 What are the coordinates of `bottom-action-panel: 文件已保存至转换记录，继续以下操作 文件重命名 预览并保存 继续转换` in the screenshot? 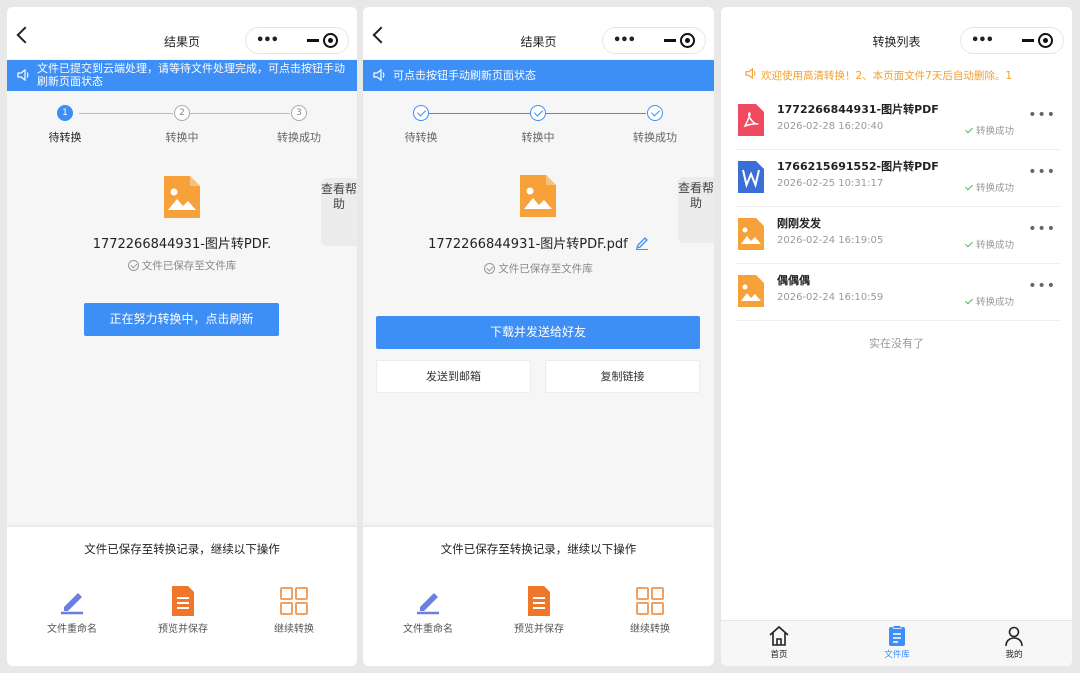 It's located at (182, 596).